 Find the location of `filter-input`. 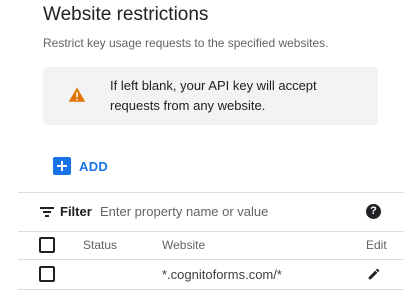

filter-input is located at coordinates (220, 211).